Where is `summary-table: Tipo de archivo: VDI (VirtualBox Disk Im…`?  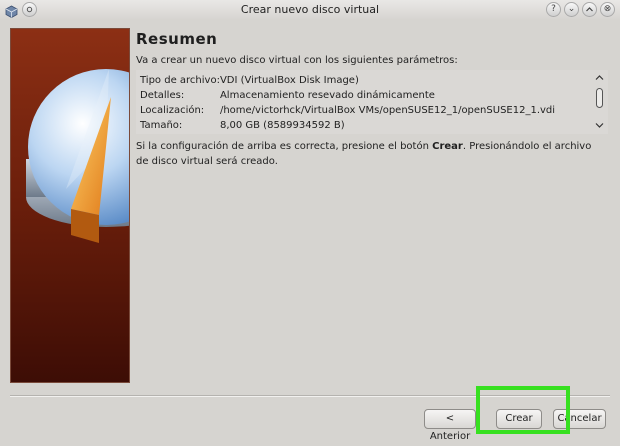 summary-table: Tipo de archivo: VDI (VirtualBox Disk Im… is located at coordinates (347, 103).